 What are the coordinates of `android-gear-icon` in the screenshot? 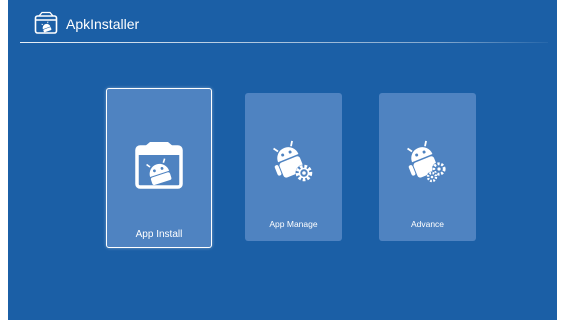 It's located at (293, 161).